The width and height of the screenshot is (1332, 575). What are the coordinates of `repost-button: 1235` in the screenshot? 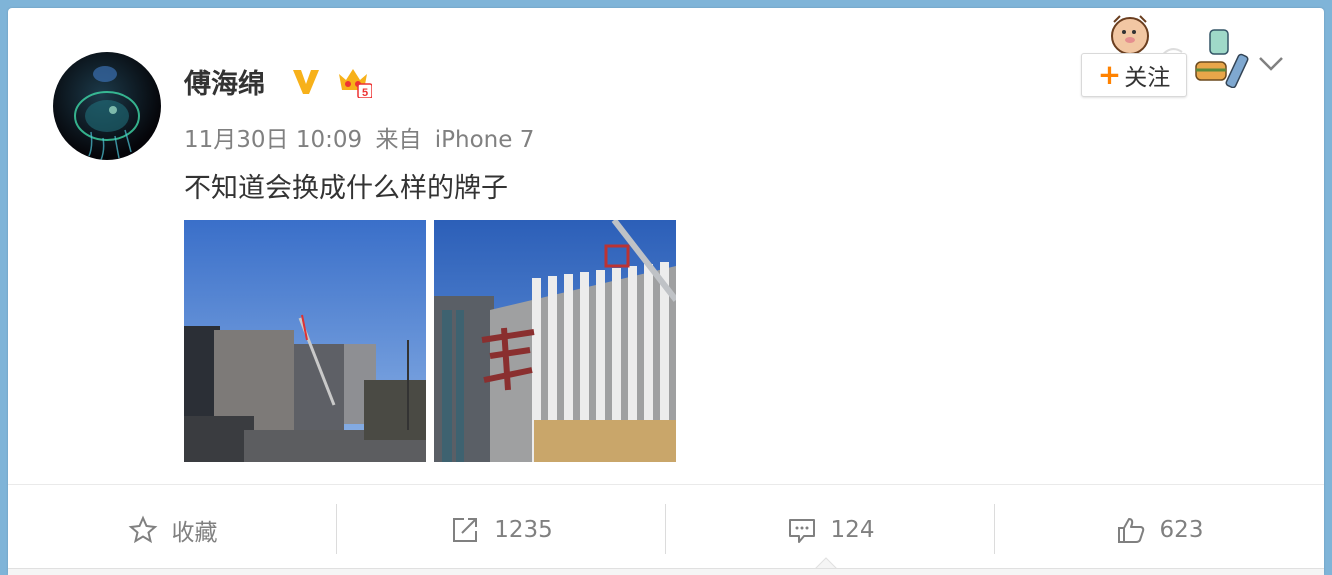 It's located at (501, 530).